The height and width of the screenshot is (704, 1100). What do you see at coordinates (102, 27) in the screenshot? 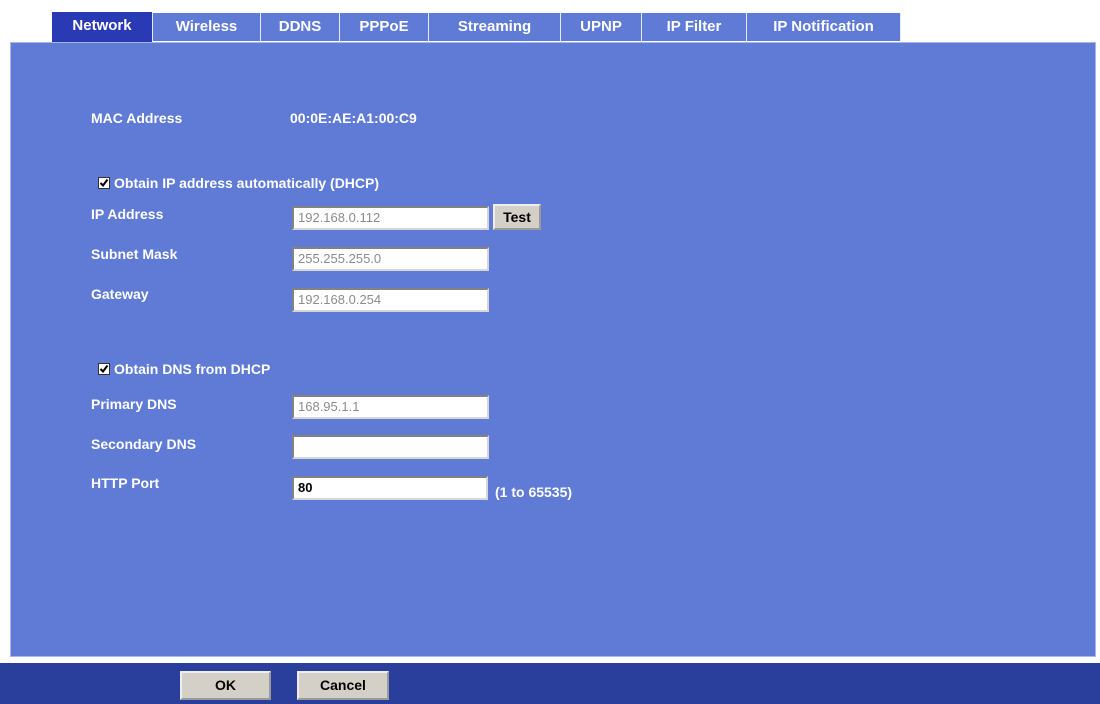
I see `tab-network: Network` at bounding box center [102, 27].